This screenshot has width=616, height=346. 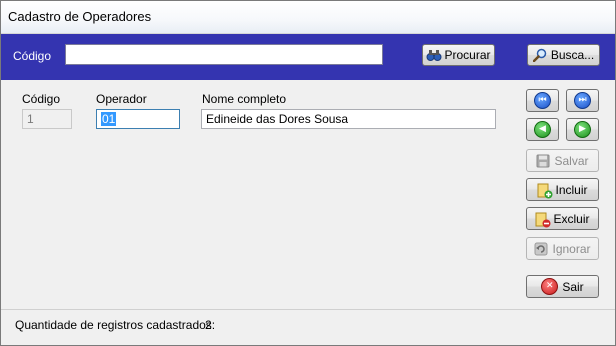 What do you see at coordinates (539, 55) in the screenshot?
I see `magnifier-icon` at bounding box center [539, 55].